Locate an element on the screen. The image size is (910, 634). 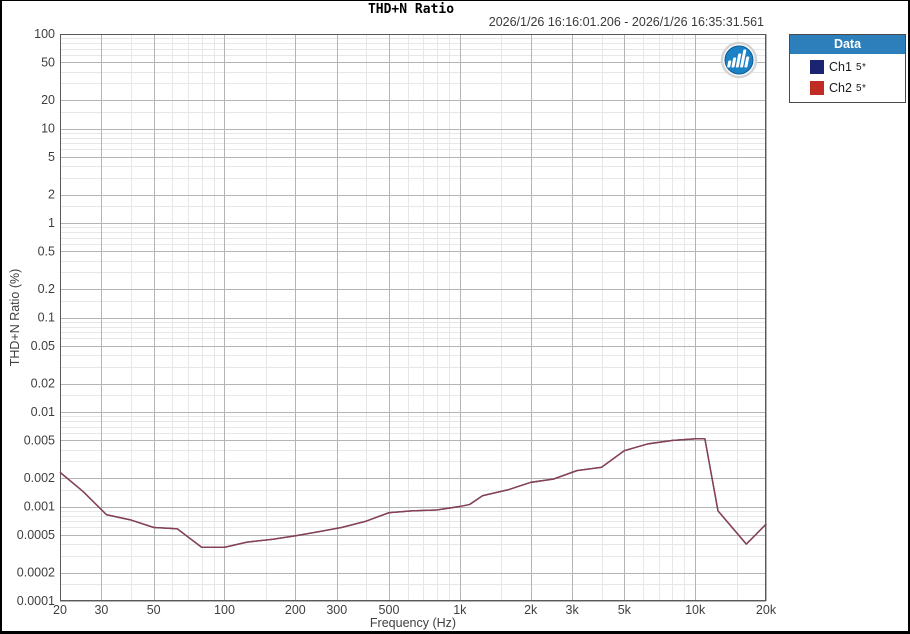
legend-item: Ch1 5* is located at coordinates (855, 67).